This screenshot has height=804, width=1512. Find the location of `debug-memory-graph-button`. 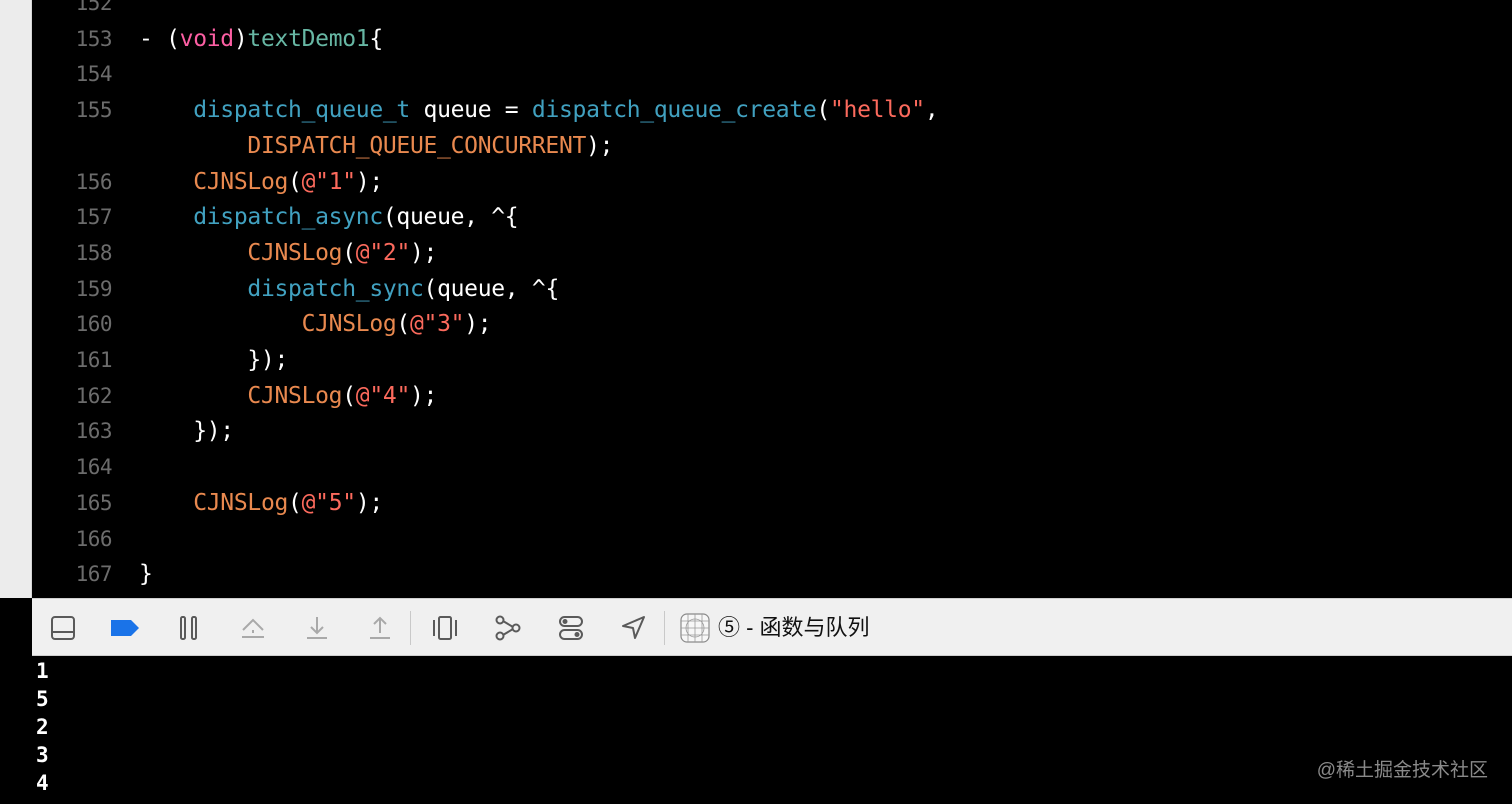

debug-memory-graph-button is located at coordinates (508, 628).